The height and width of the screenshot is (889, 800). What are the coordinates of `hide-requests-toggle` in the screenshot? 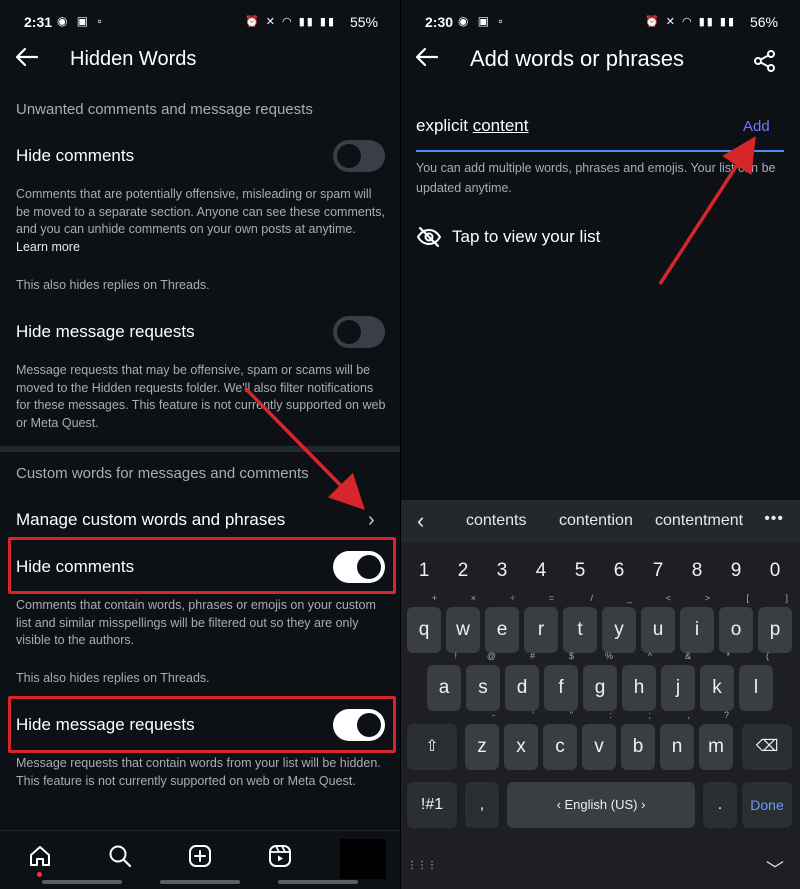 It's located at (359, 332).